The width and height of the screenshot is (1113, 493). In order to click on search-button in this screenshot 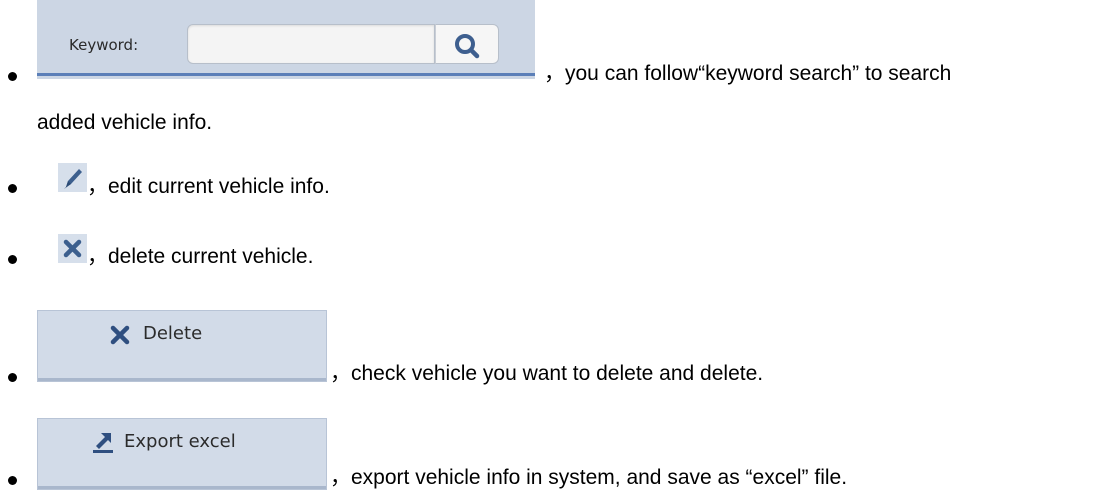, I will do `click(467, 44)`.